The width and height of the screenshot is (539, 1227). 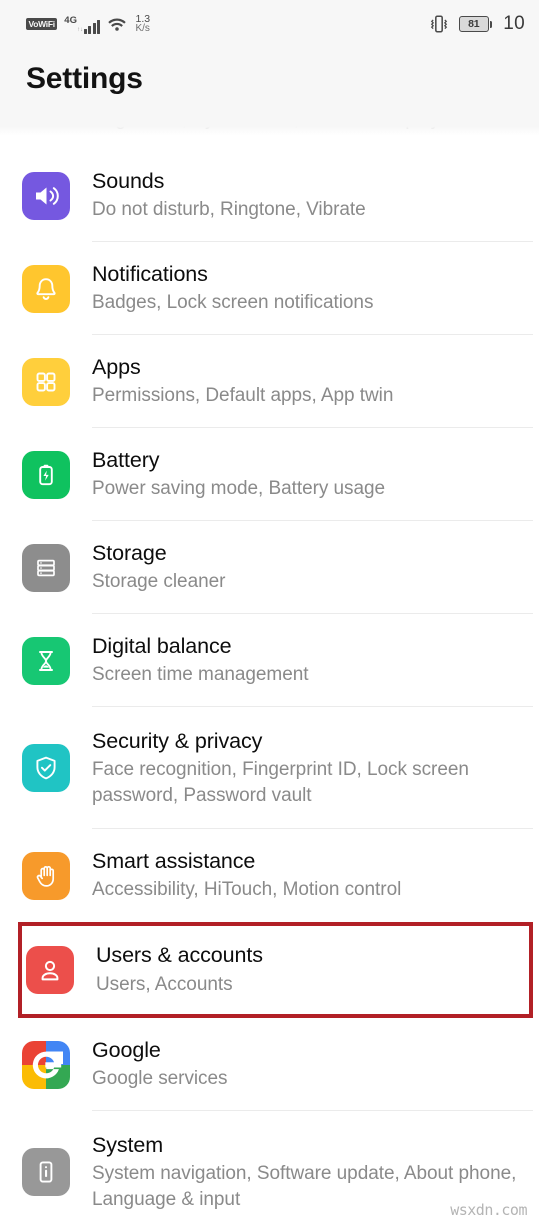 I want to click on settings-item-title: Digital balance, so click(x=162, y=645).